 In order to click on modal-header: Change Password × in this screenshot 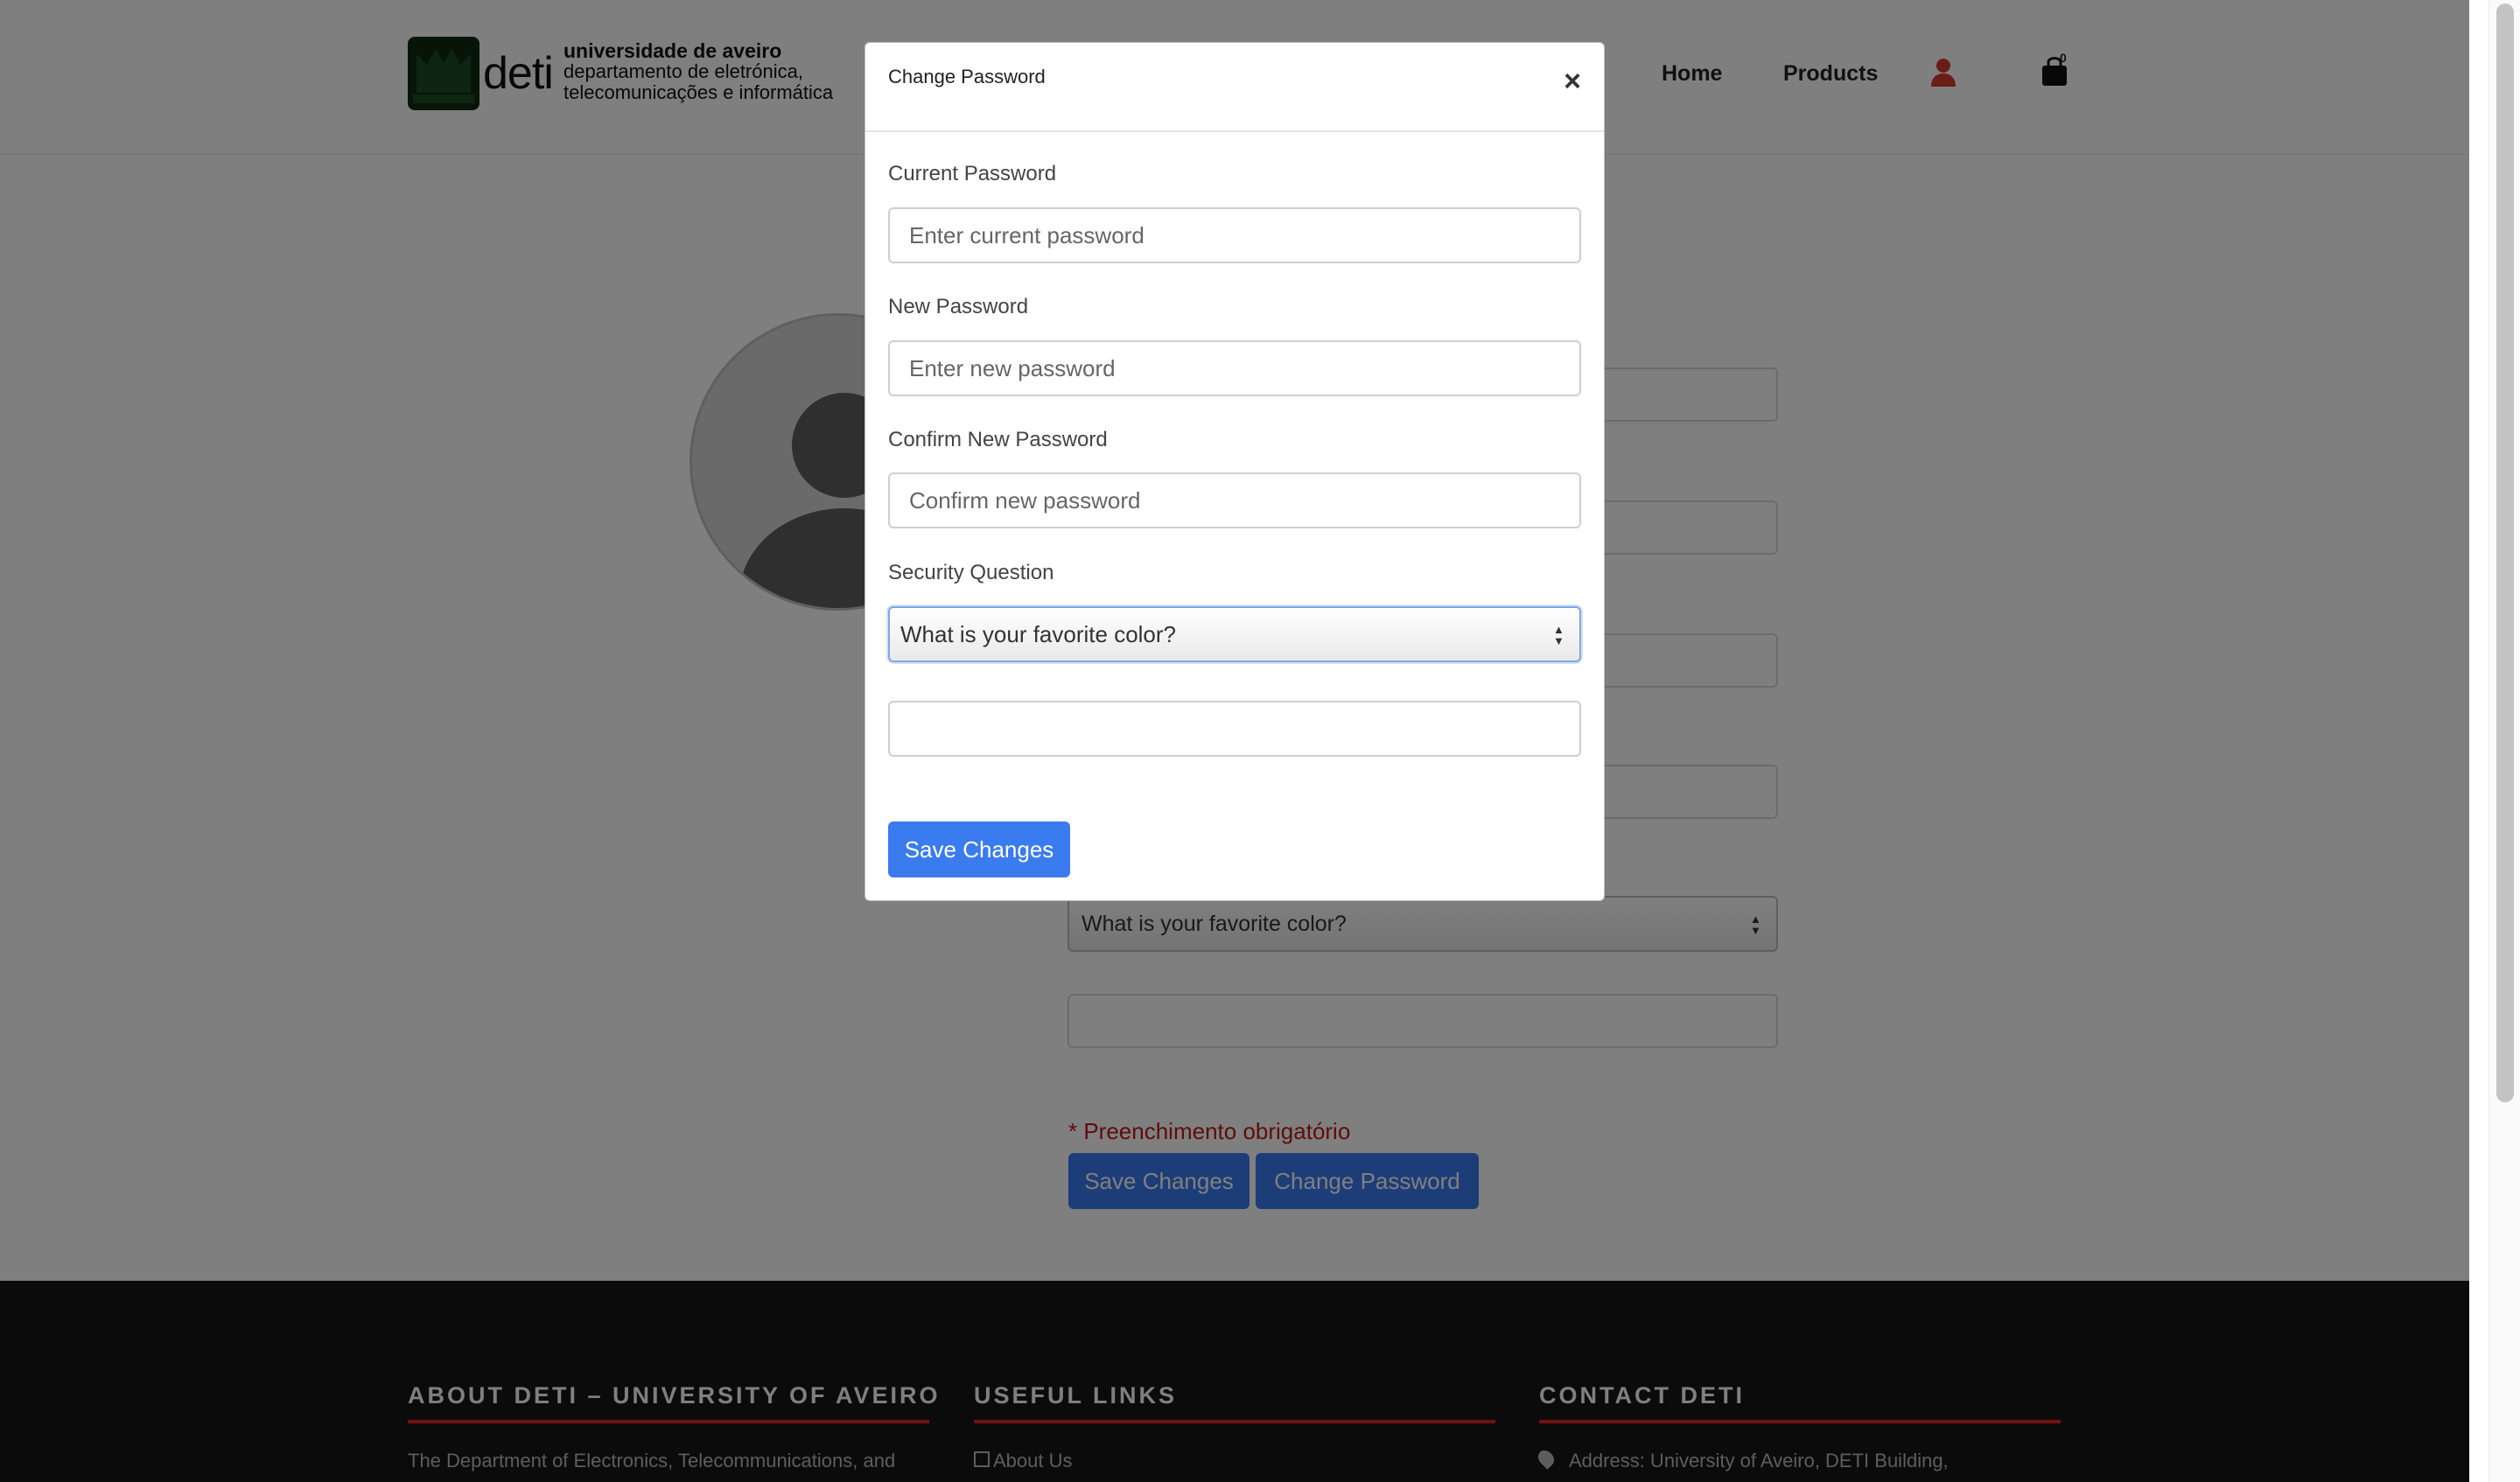, I will do `click(1234, 87)`.